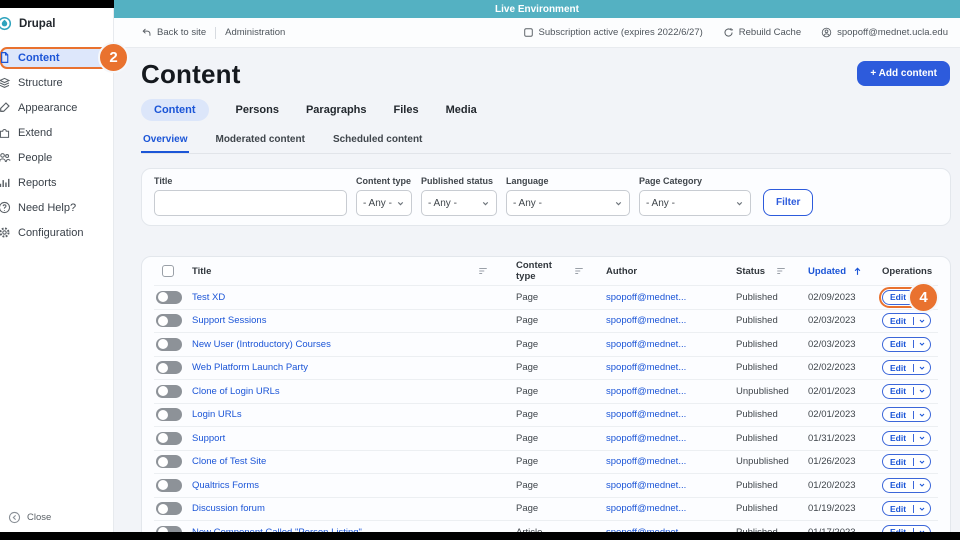 The image size is (960, 540). I want to click on title-filter-input, so click(250, 203).